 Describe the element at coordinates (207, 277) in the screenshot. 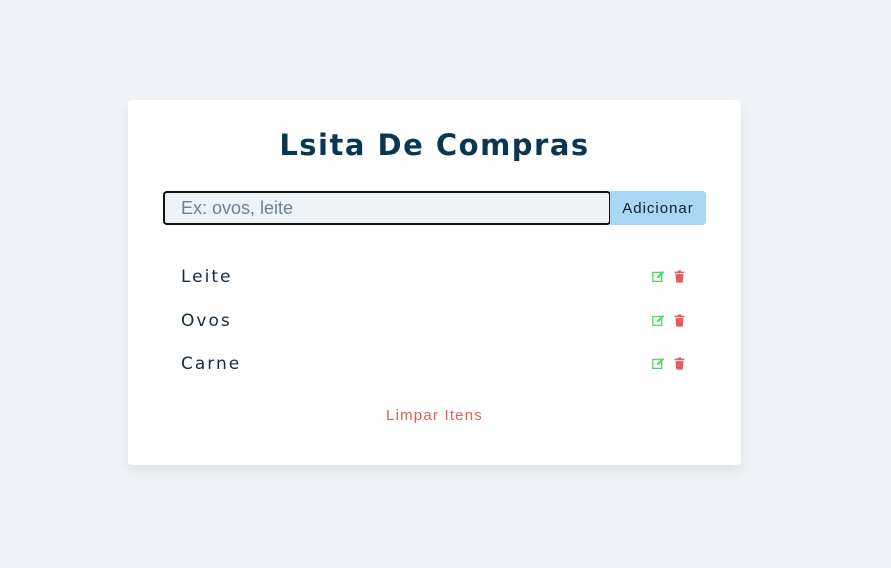

I see `item-name: Leite` at that location.